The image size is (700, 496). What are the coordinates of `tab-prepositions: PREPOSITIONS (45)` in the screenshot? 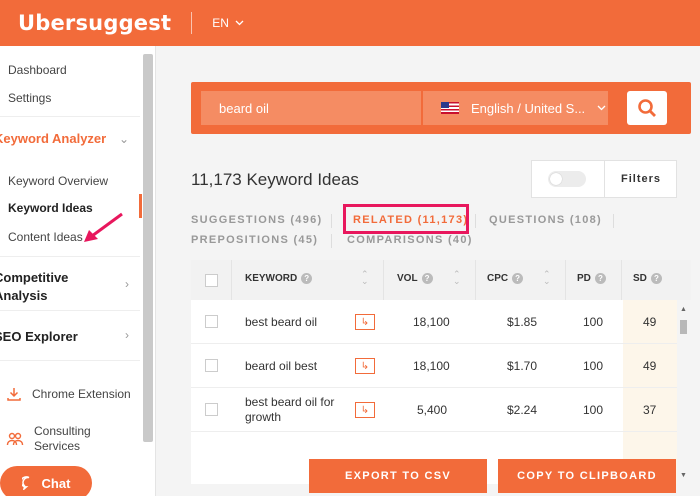 It's located at (254, 240).